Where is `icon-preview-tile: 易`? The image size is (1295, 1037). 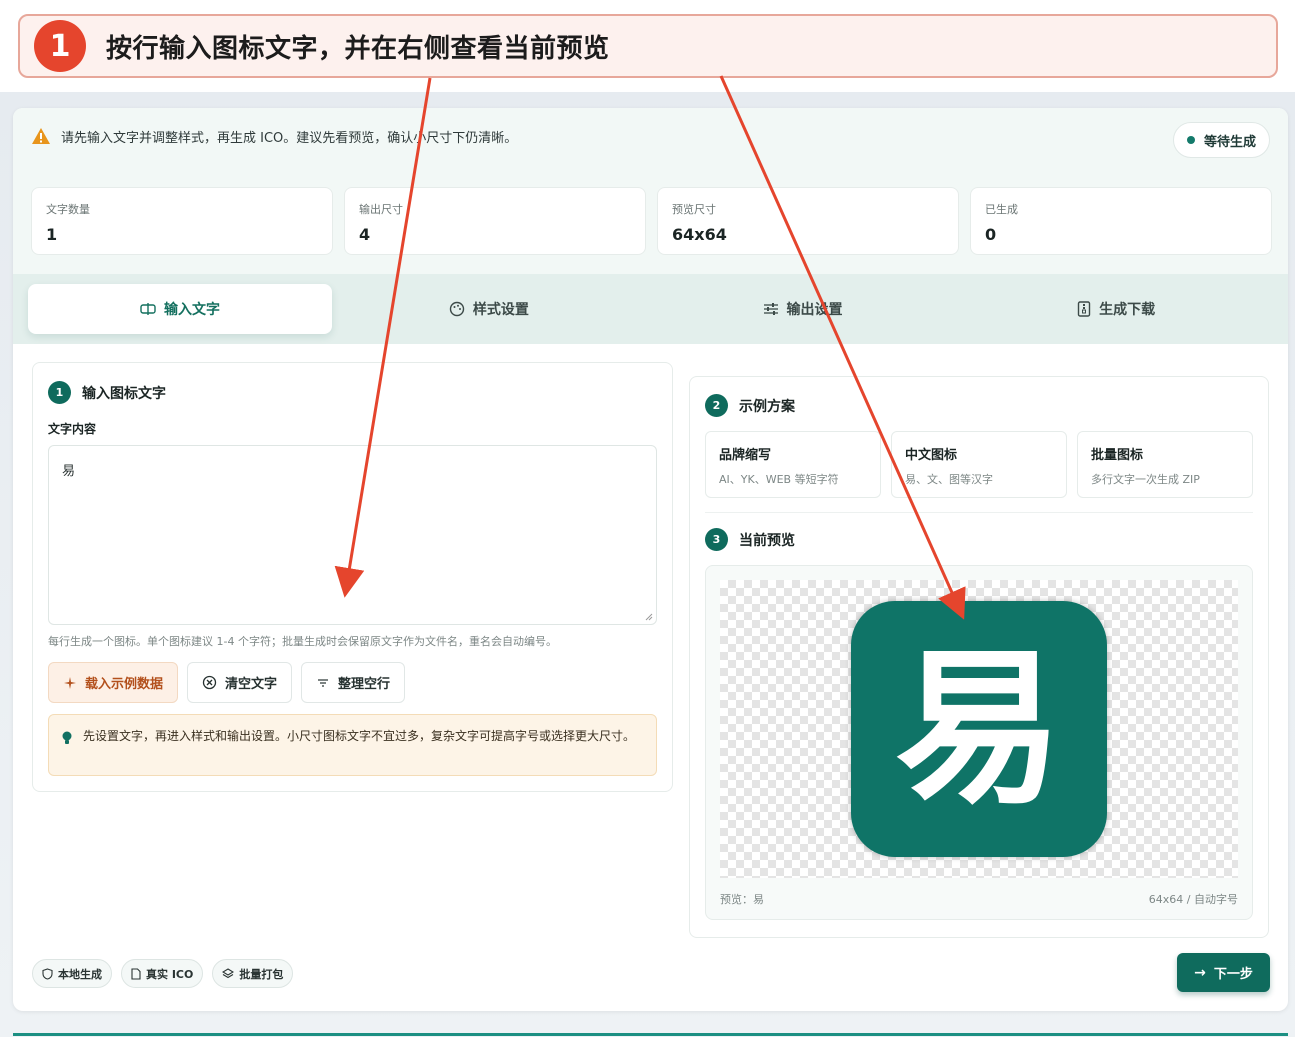
icon-preview-tile: 易 is located at coordinates (979, 729).